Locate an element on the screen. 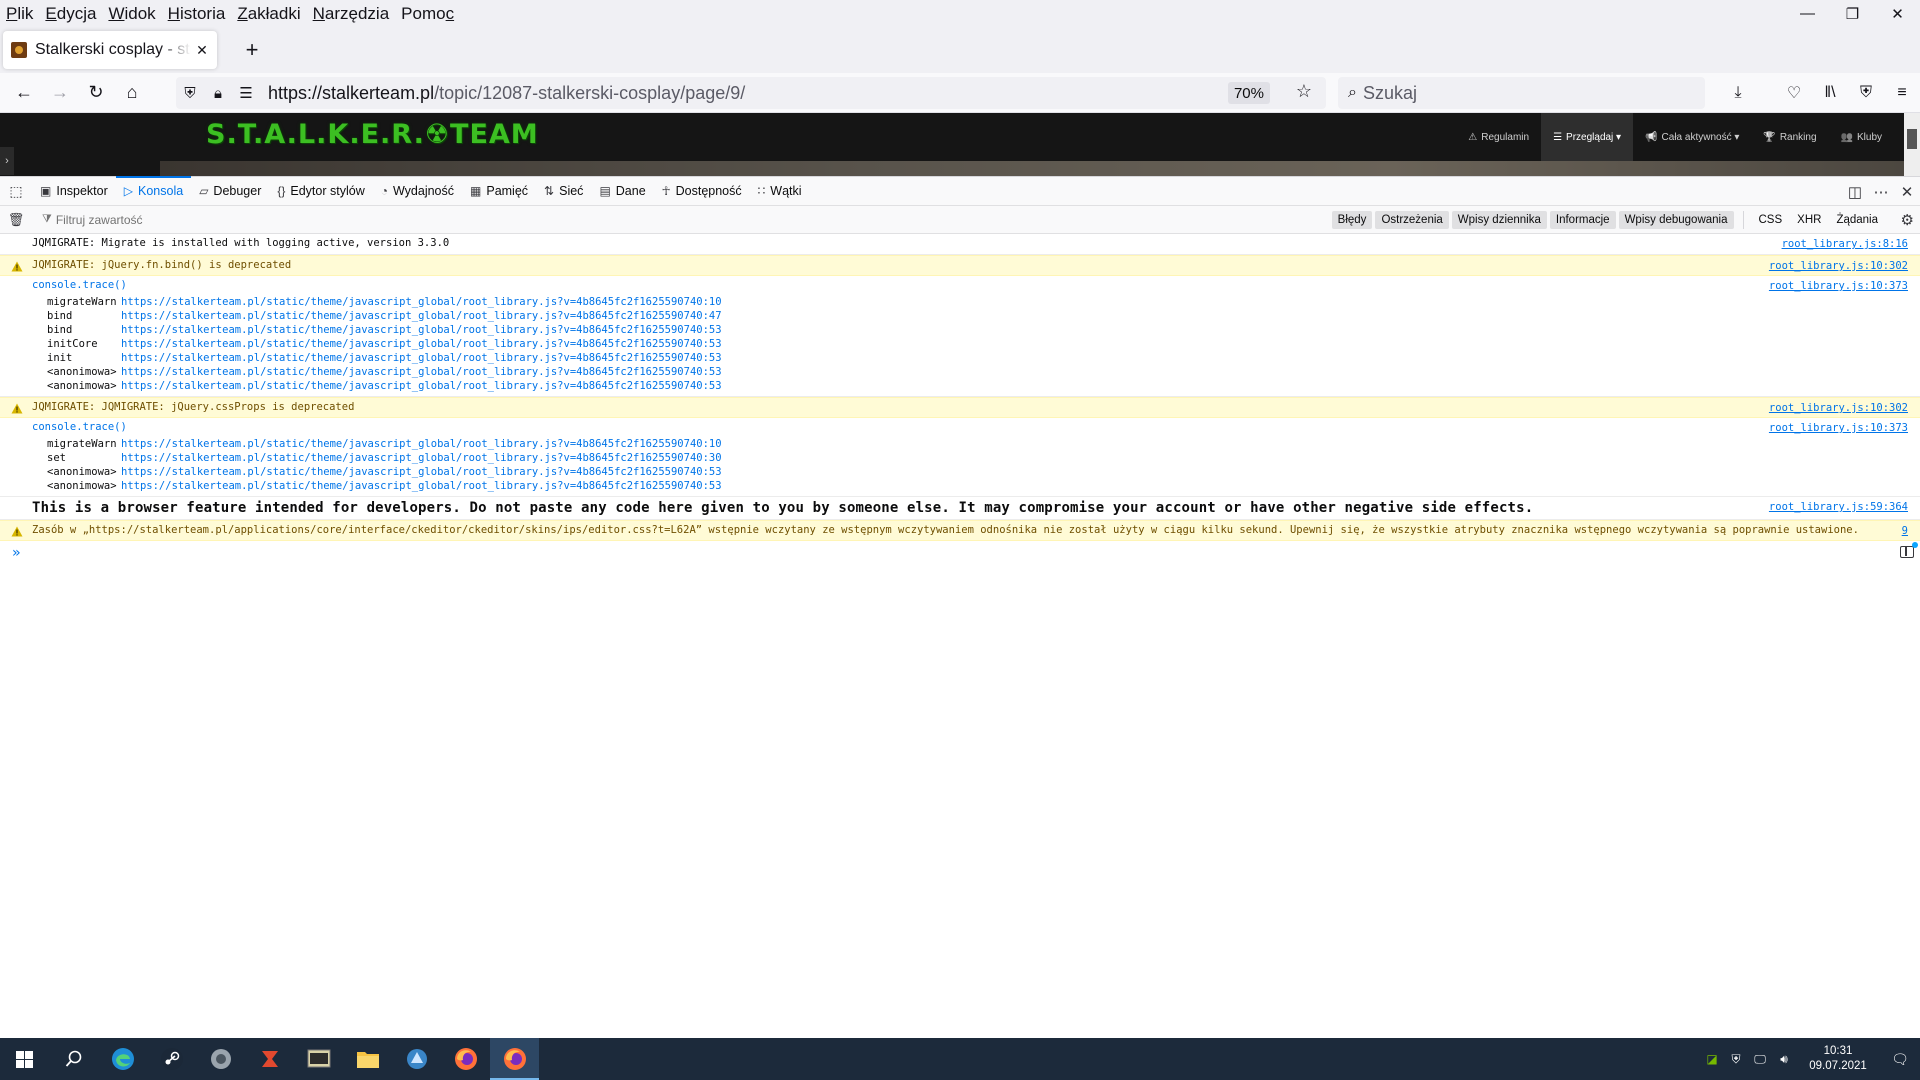  request-filter-button: XHR is located at coordinates (1809, 220).